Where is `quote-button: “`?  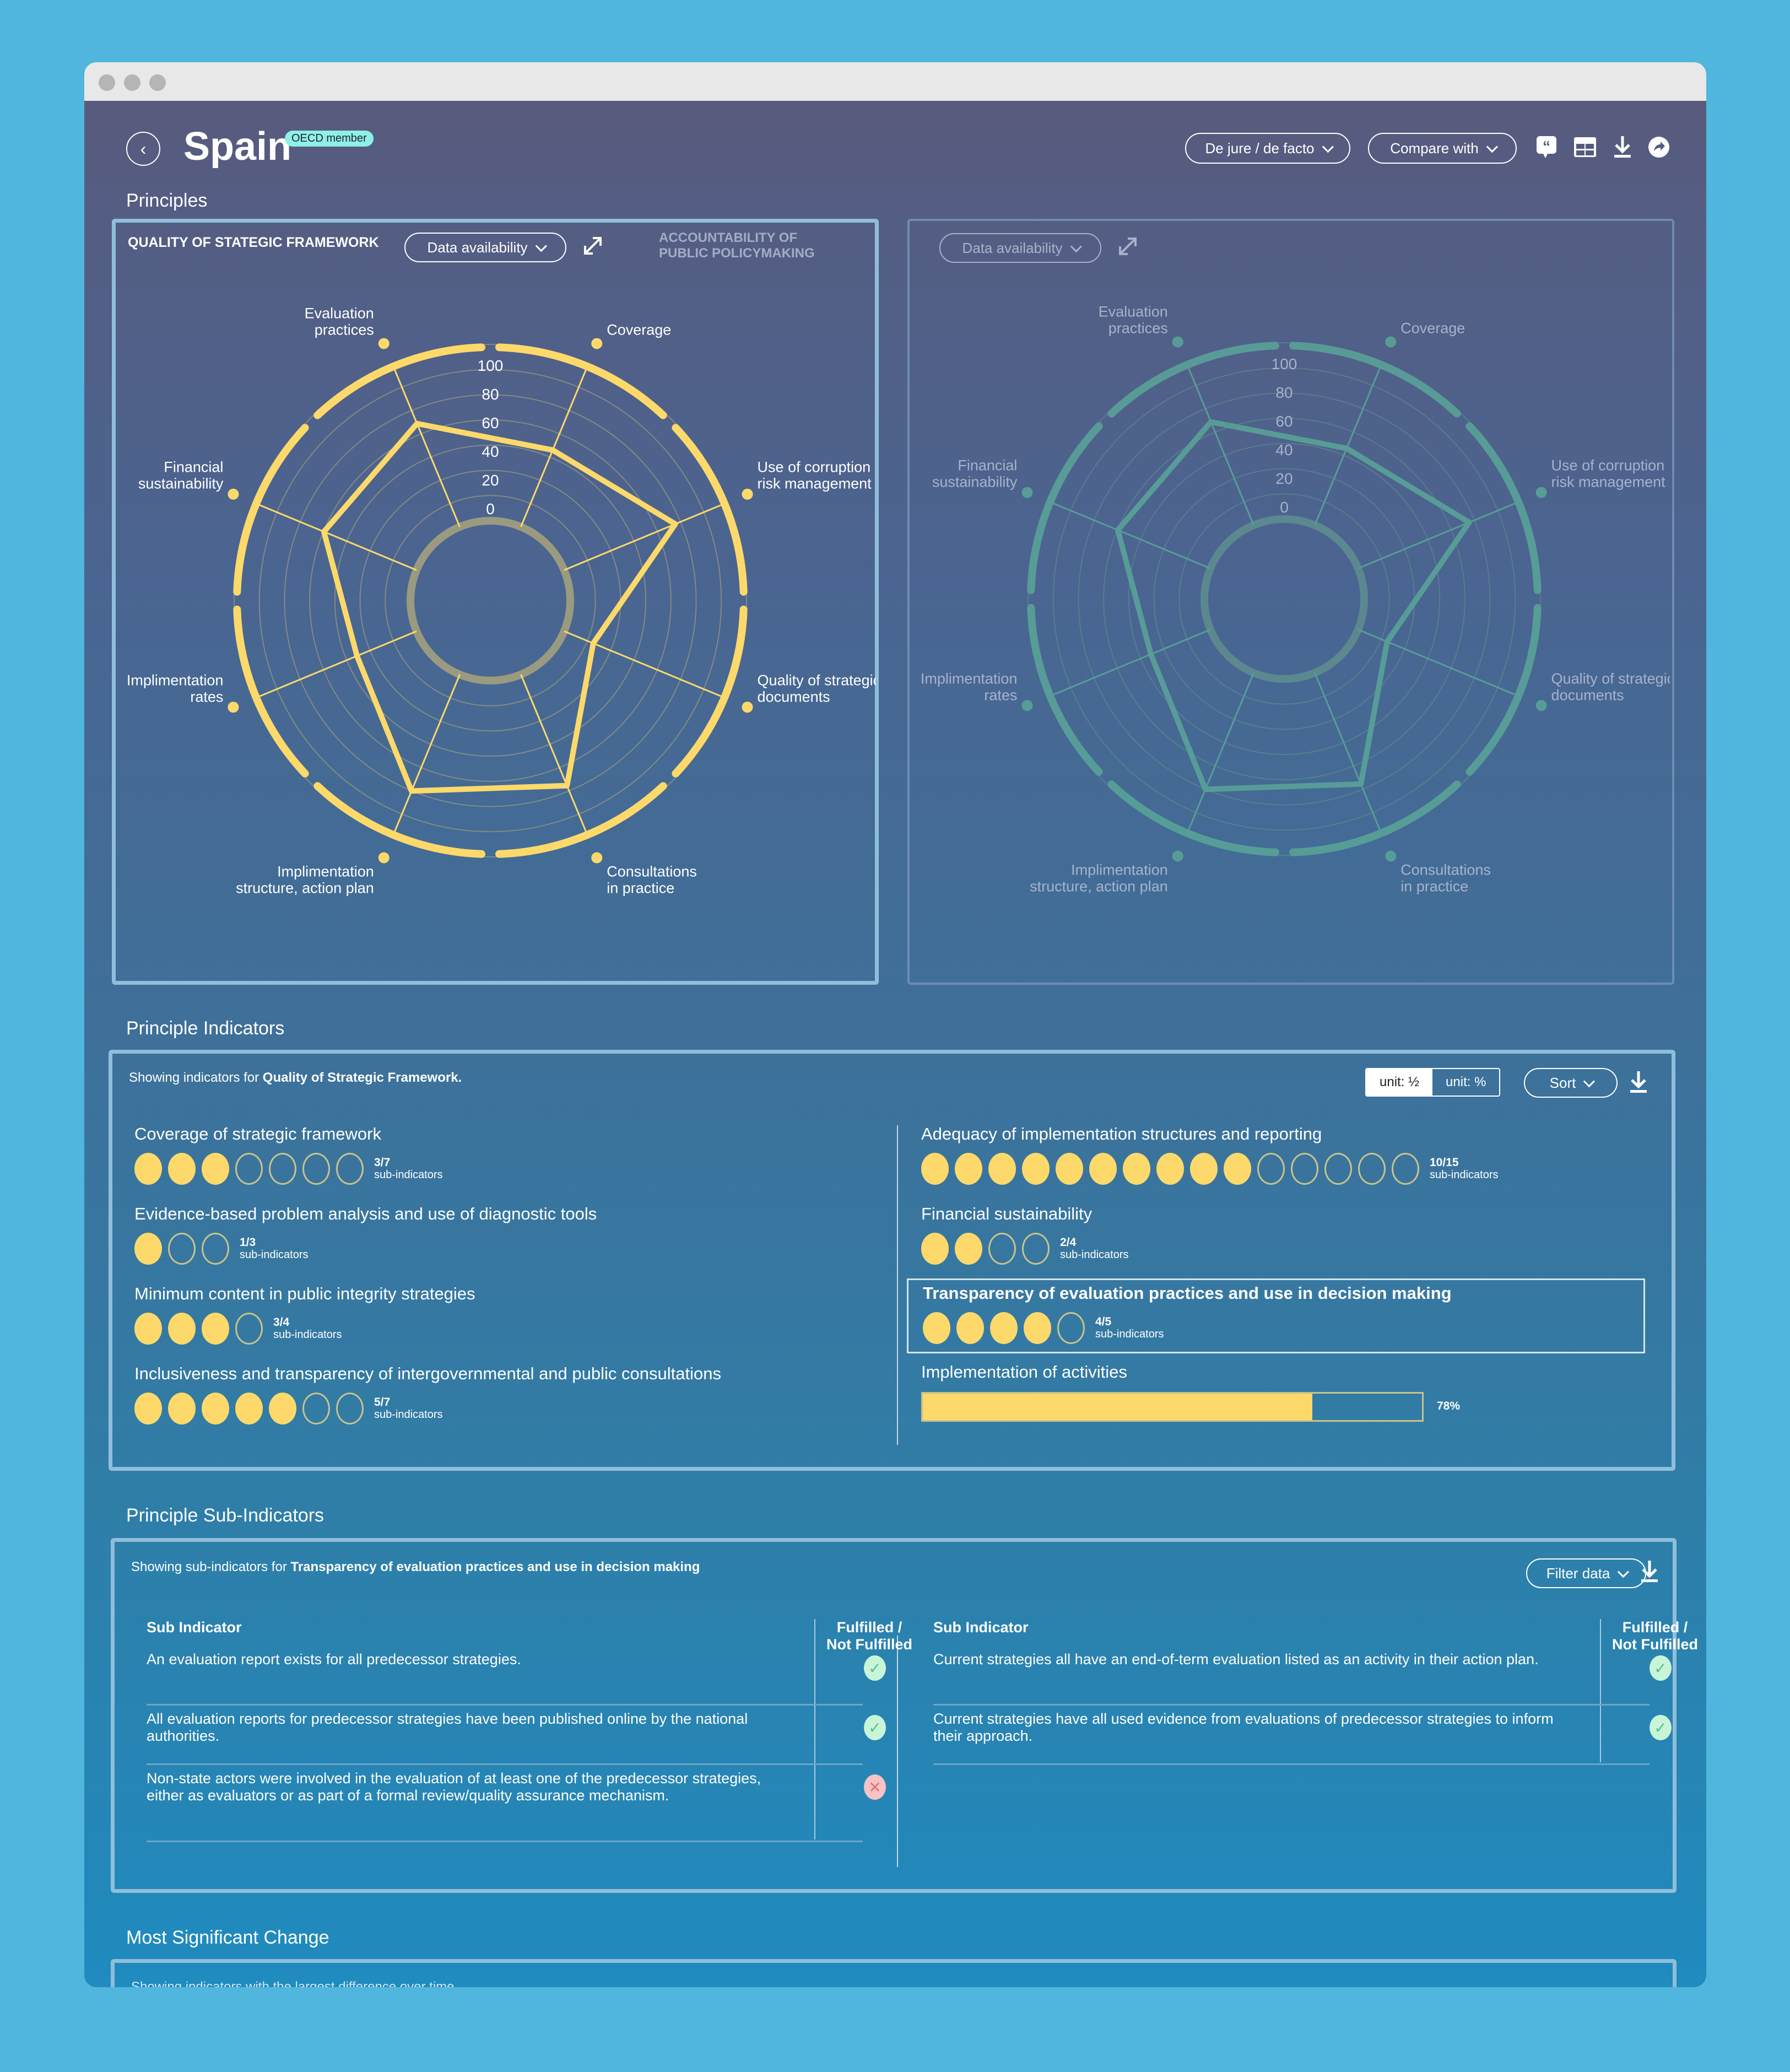 quote-button: “ is located at coordinates (1546, 147).